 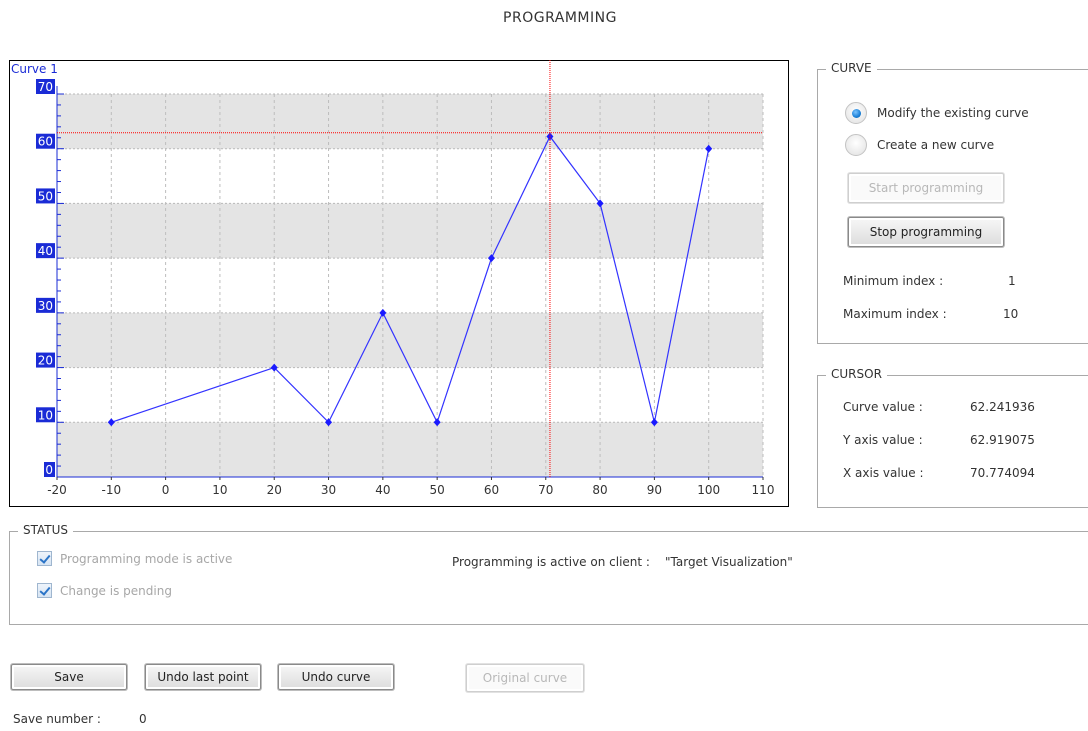 What do you see at coordinates (112, 490) in the screenshot?
I see `x-tick-label: -10` at bounding box center [112, 490].